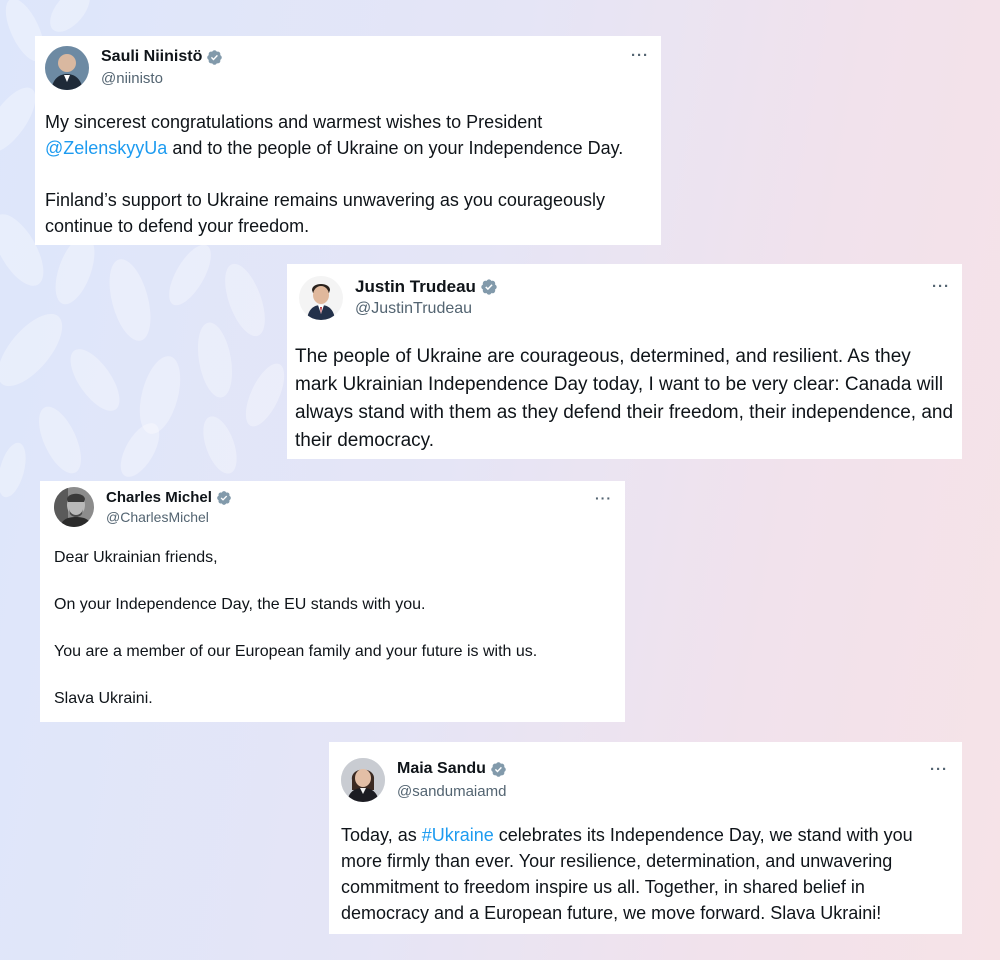 This screenshot has width=1000, height=960. I want to click on author-name: Sauli Niinistö, so click(151, 57).